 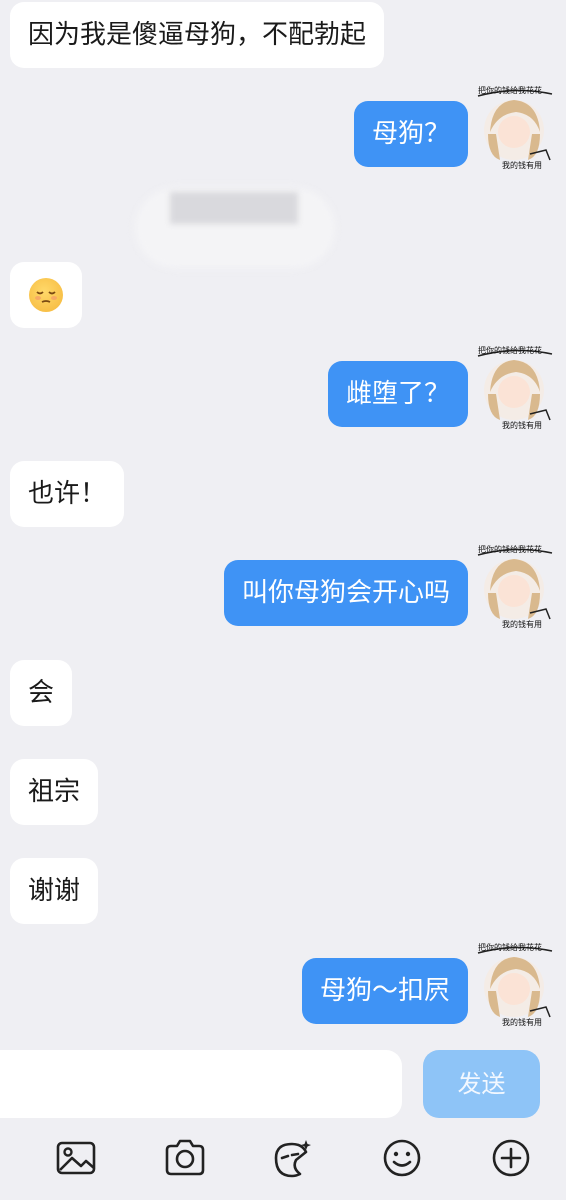 I want to click on input-toolbar, so click(x=283, y=1161).